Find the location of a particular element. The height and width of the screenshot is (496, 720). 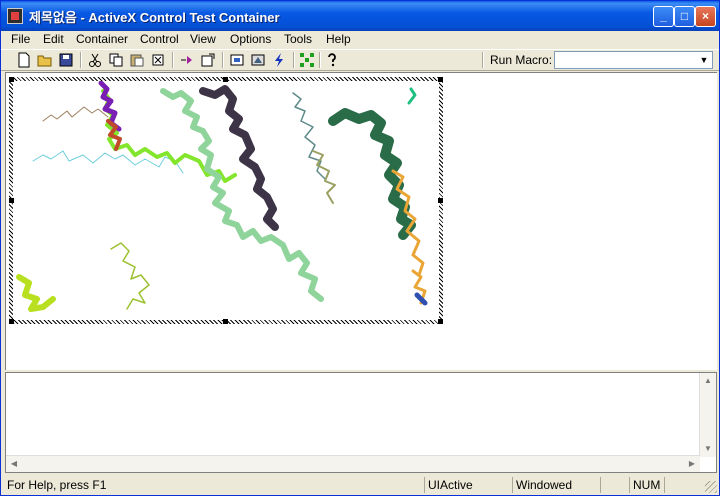

scroll-right-icon: ▶ is located at coordinates (692, 464).